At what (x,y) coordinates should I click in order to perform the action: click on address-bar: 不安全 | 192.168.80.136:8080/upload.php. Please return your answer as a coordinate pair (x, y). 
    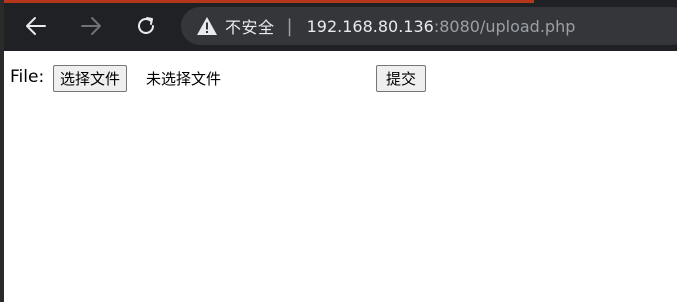
    Looking at the image, I should click on (429, 26).